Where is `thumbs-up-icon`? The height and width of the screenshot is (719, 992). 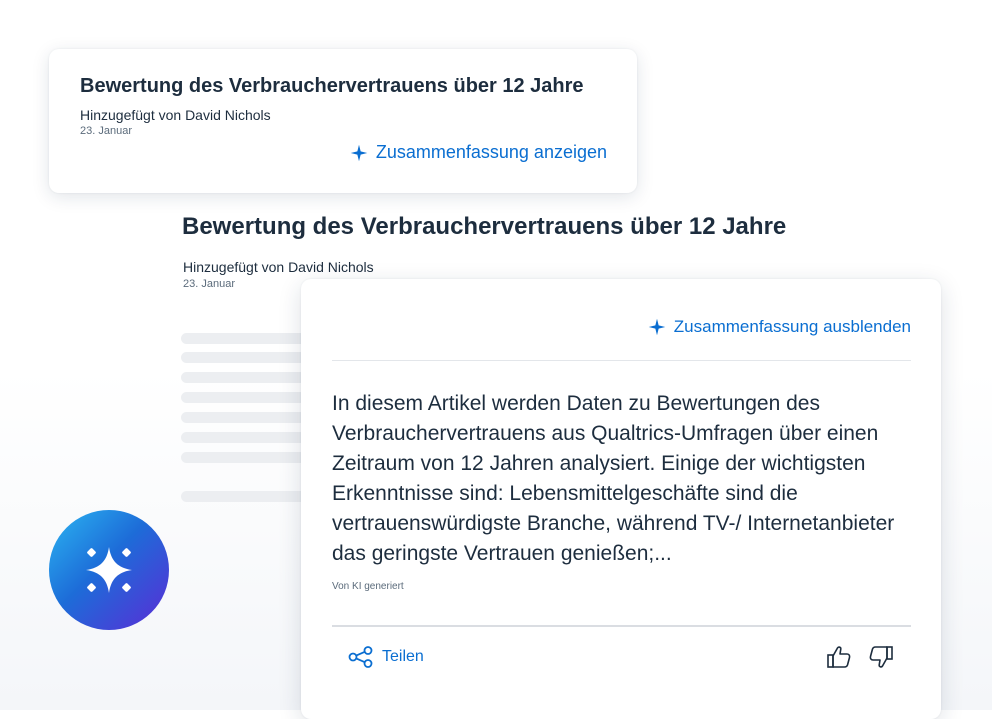 thumbs-up-icon is located at coordinates (839, 657).